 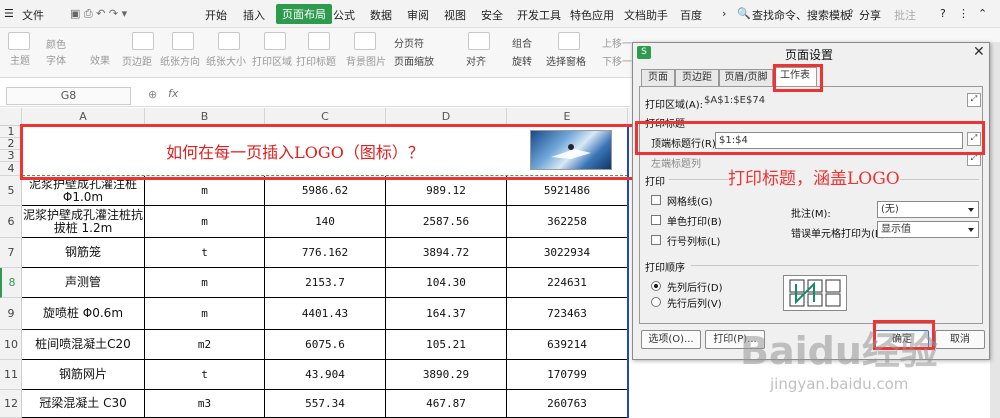 What do you see at coordinates (567, 375) in the screenshot?
I see `cell-e-row-11: 170799` at bounding box center [567, 375].